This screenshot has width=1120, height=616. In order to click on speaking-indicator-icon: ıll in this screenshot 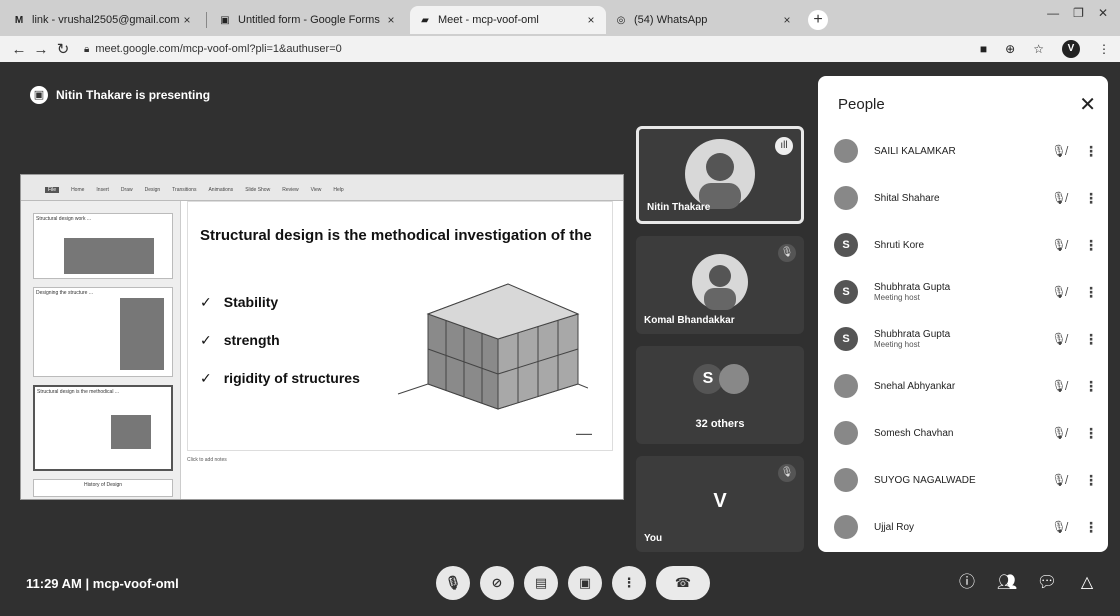, I will do `click(784, 146)`.